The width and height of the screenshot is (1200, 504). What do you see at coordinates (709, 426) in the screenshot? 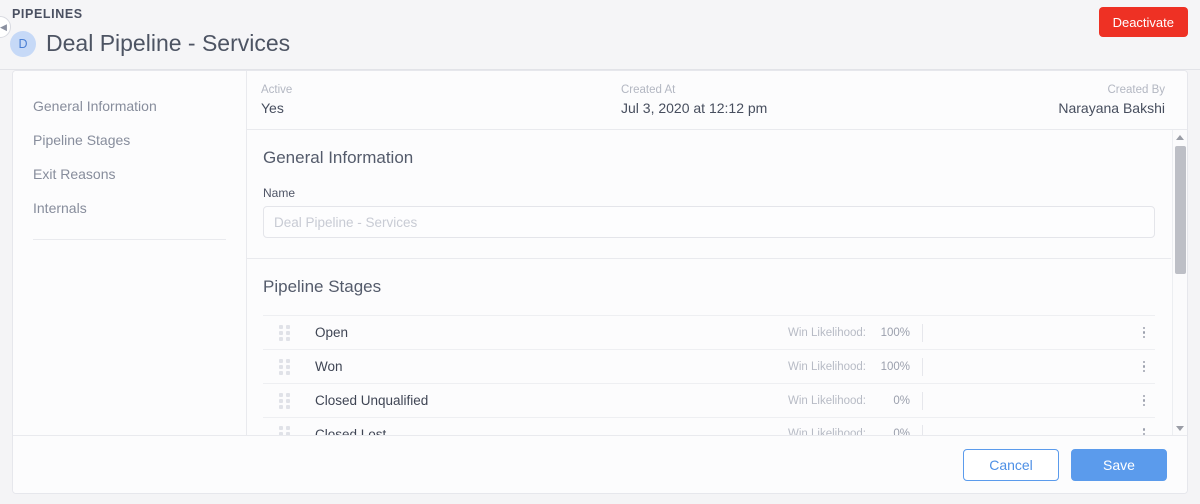
I see `table-row: Closed Lost Win Likelihood: 0%` at bounding box center [709, 426].